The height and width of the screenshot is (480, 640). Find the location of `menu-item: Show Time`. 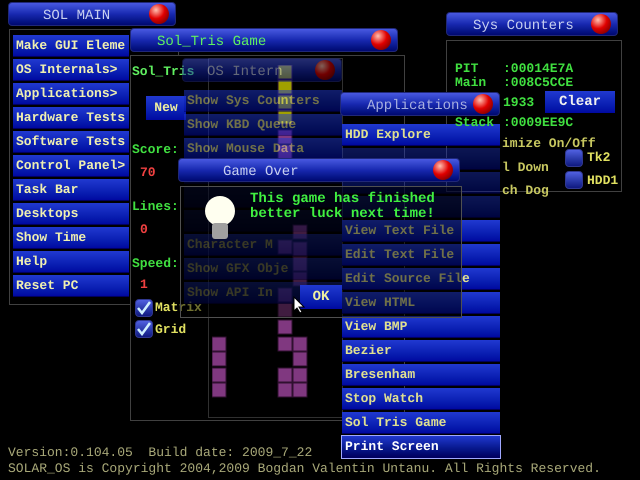

menu-item: Show Time is located at coordinates (71, 238).